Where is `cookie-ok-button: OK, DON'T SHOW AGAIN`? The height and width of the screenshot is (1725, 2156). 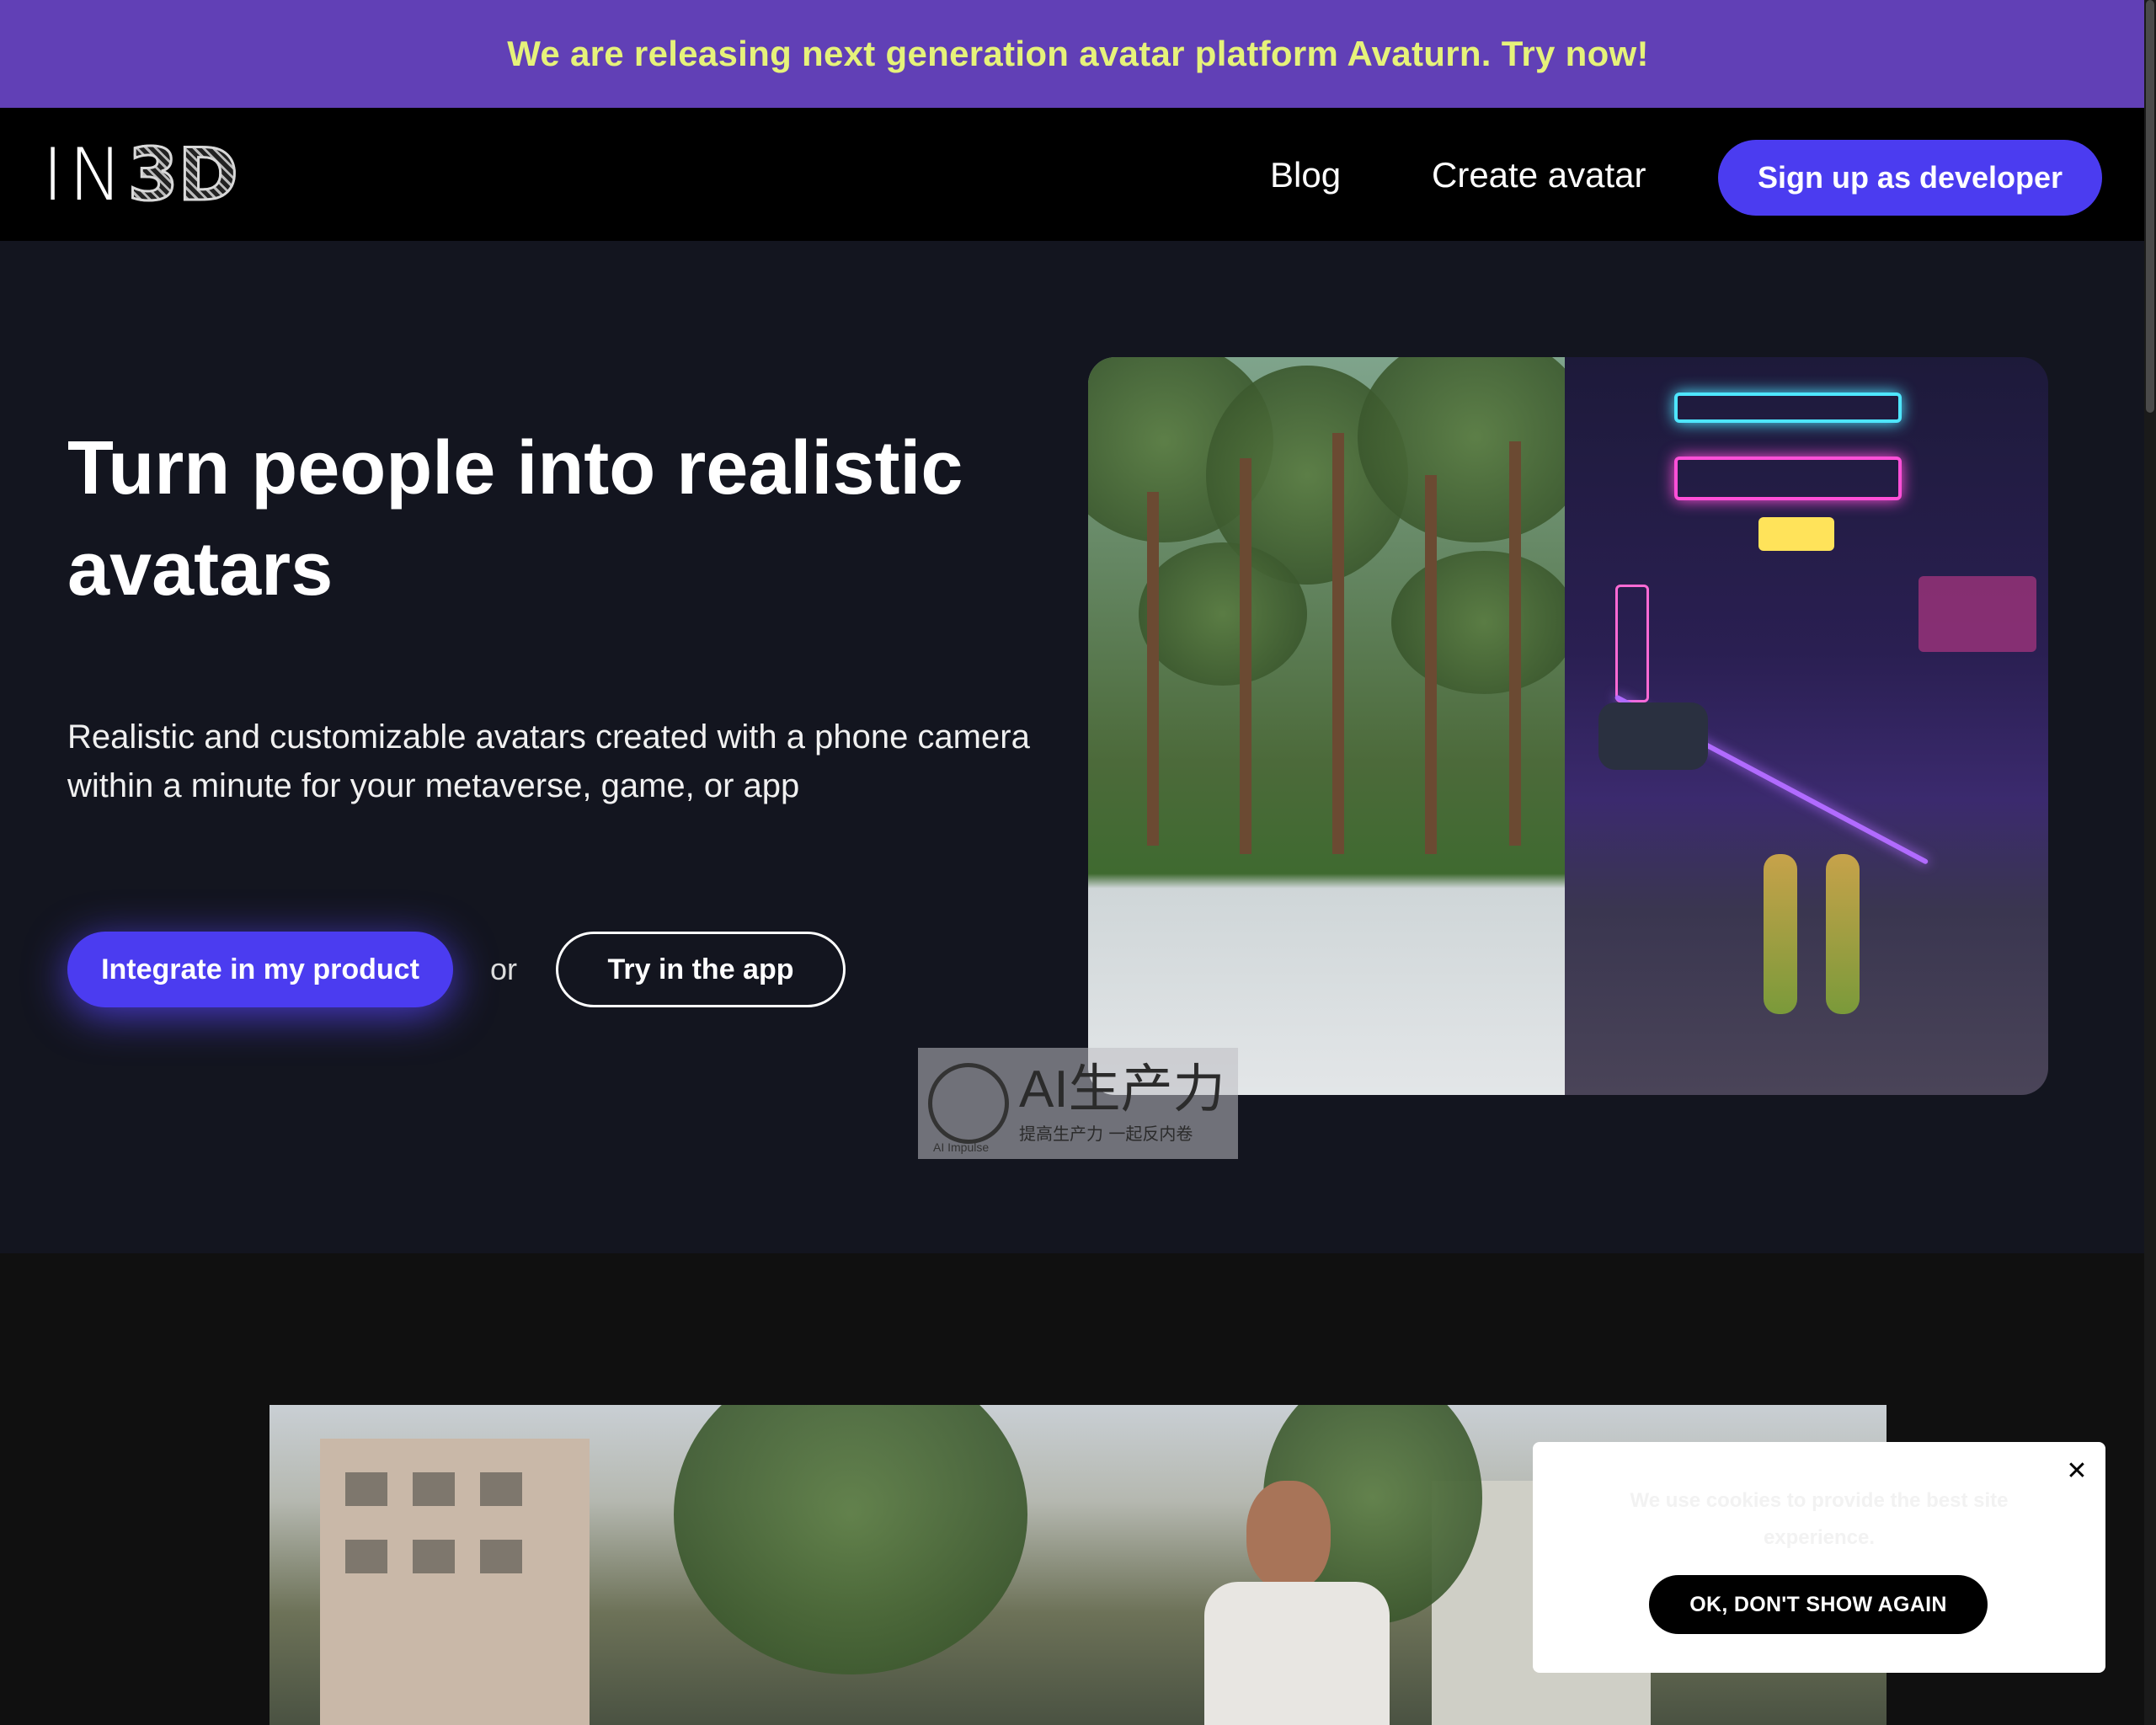
cookie-ok-button: OK, DON'T SHOW AGAIN is located at coordinates (1818, 1604).